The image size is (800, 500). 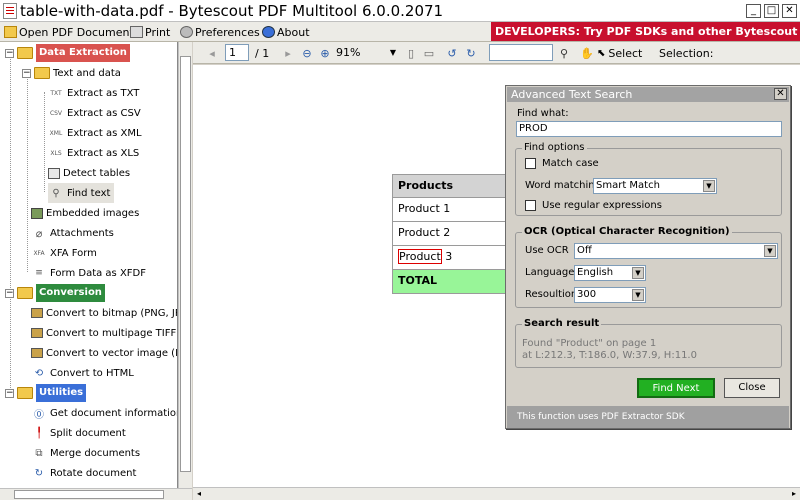 I want to click on tree-data-extraction: − Data Extraction, so click(x=67, y=53).